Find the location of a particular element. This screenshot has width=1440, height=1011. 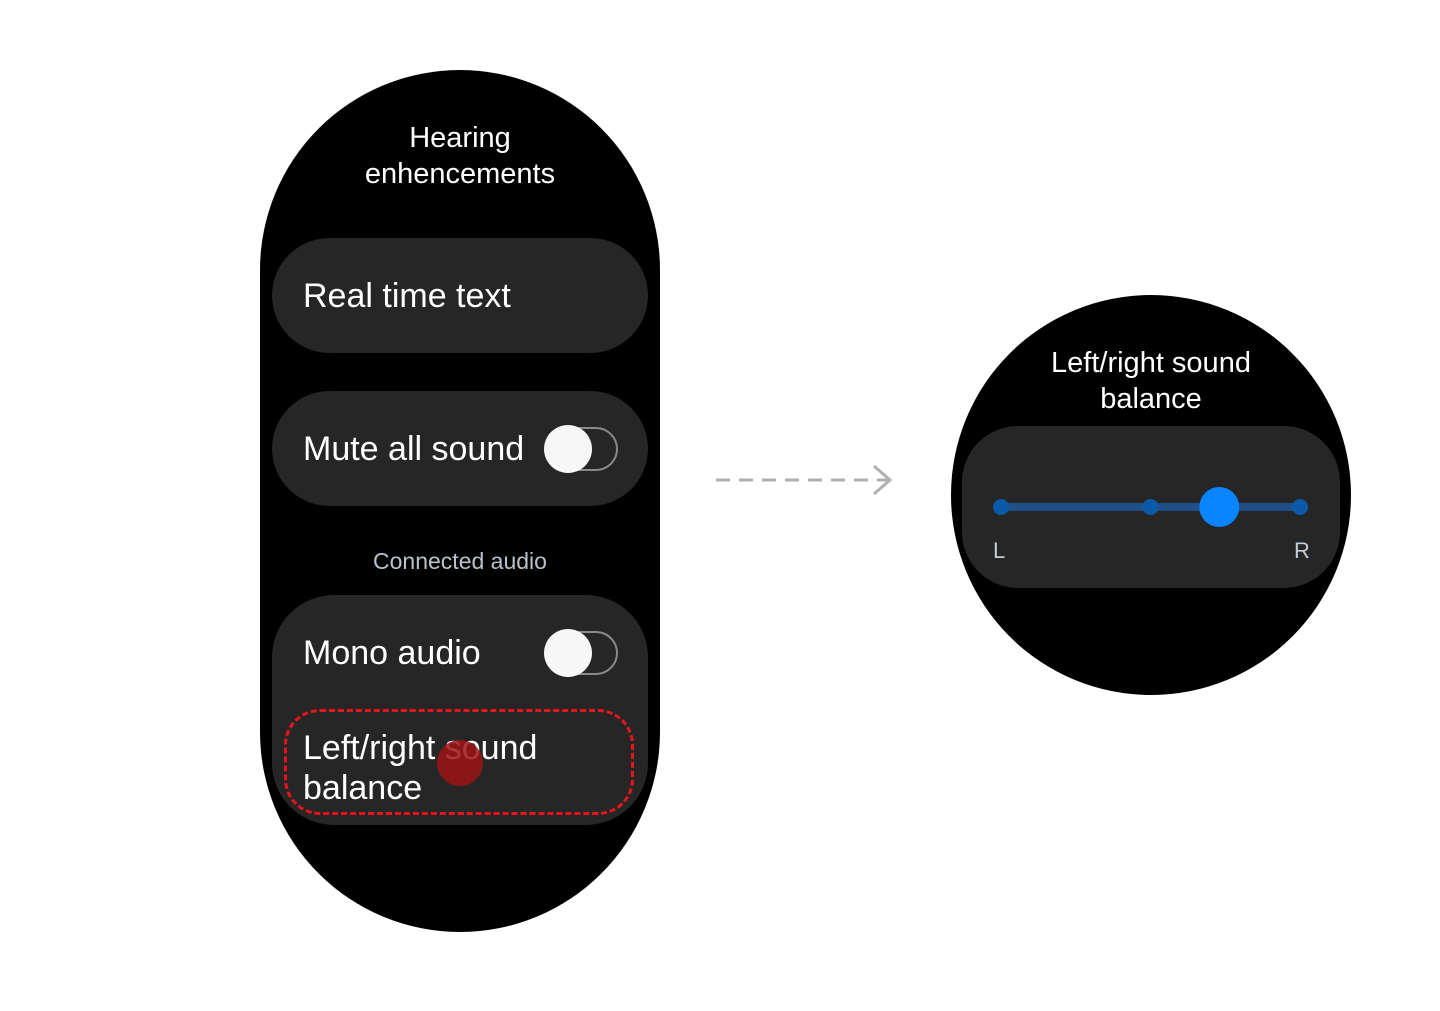

mono-audio-toggle is located at coordinates (581, 653).